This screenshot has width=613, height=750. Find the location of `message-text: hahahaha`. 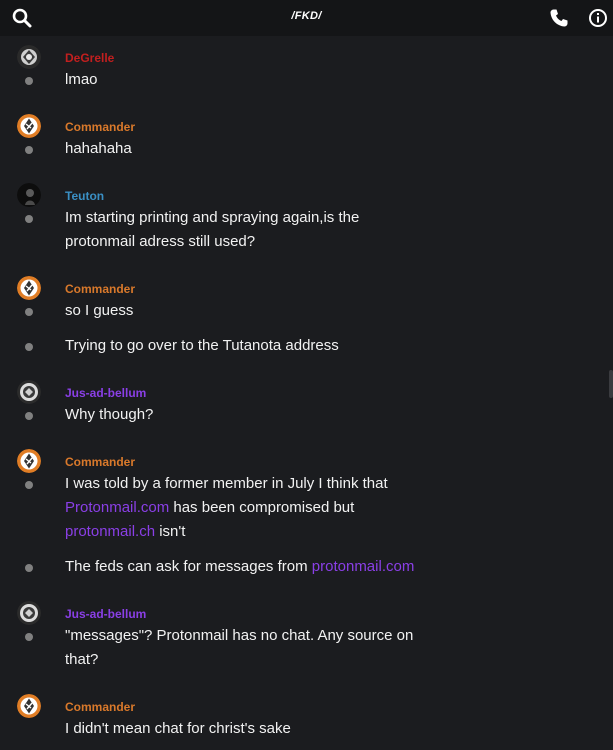

message-text: hahahaha is located at coordinates (98, 148).